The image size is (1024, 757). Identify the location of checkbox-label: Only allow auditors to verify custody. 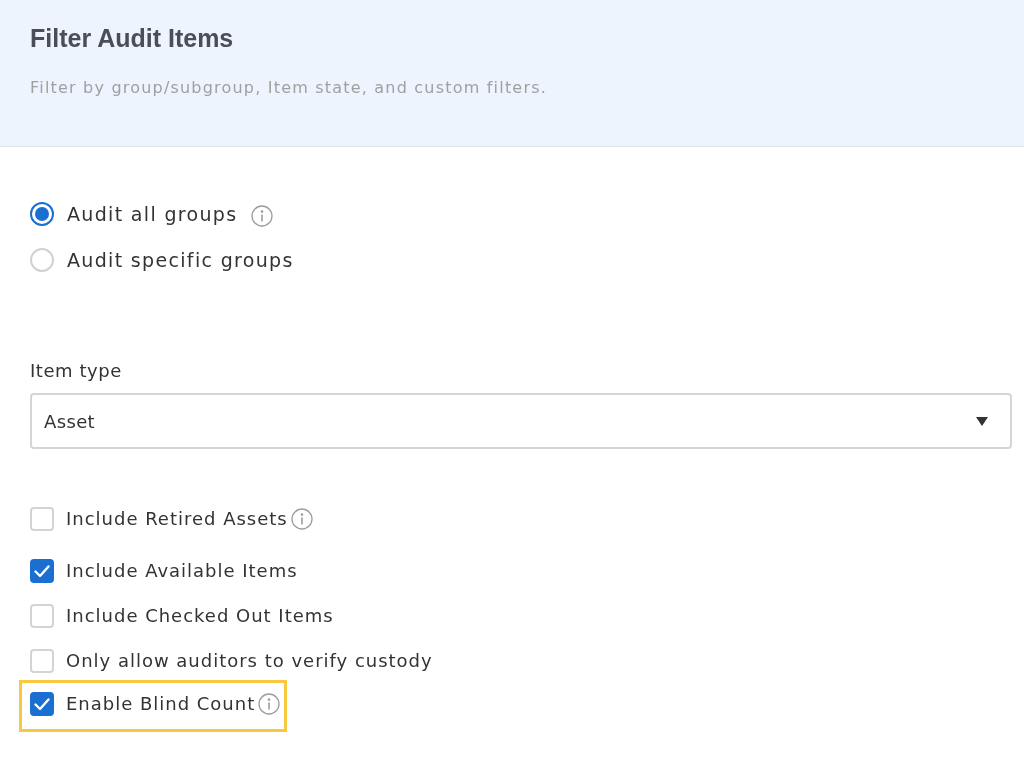
(249, 661).